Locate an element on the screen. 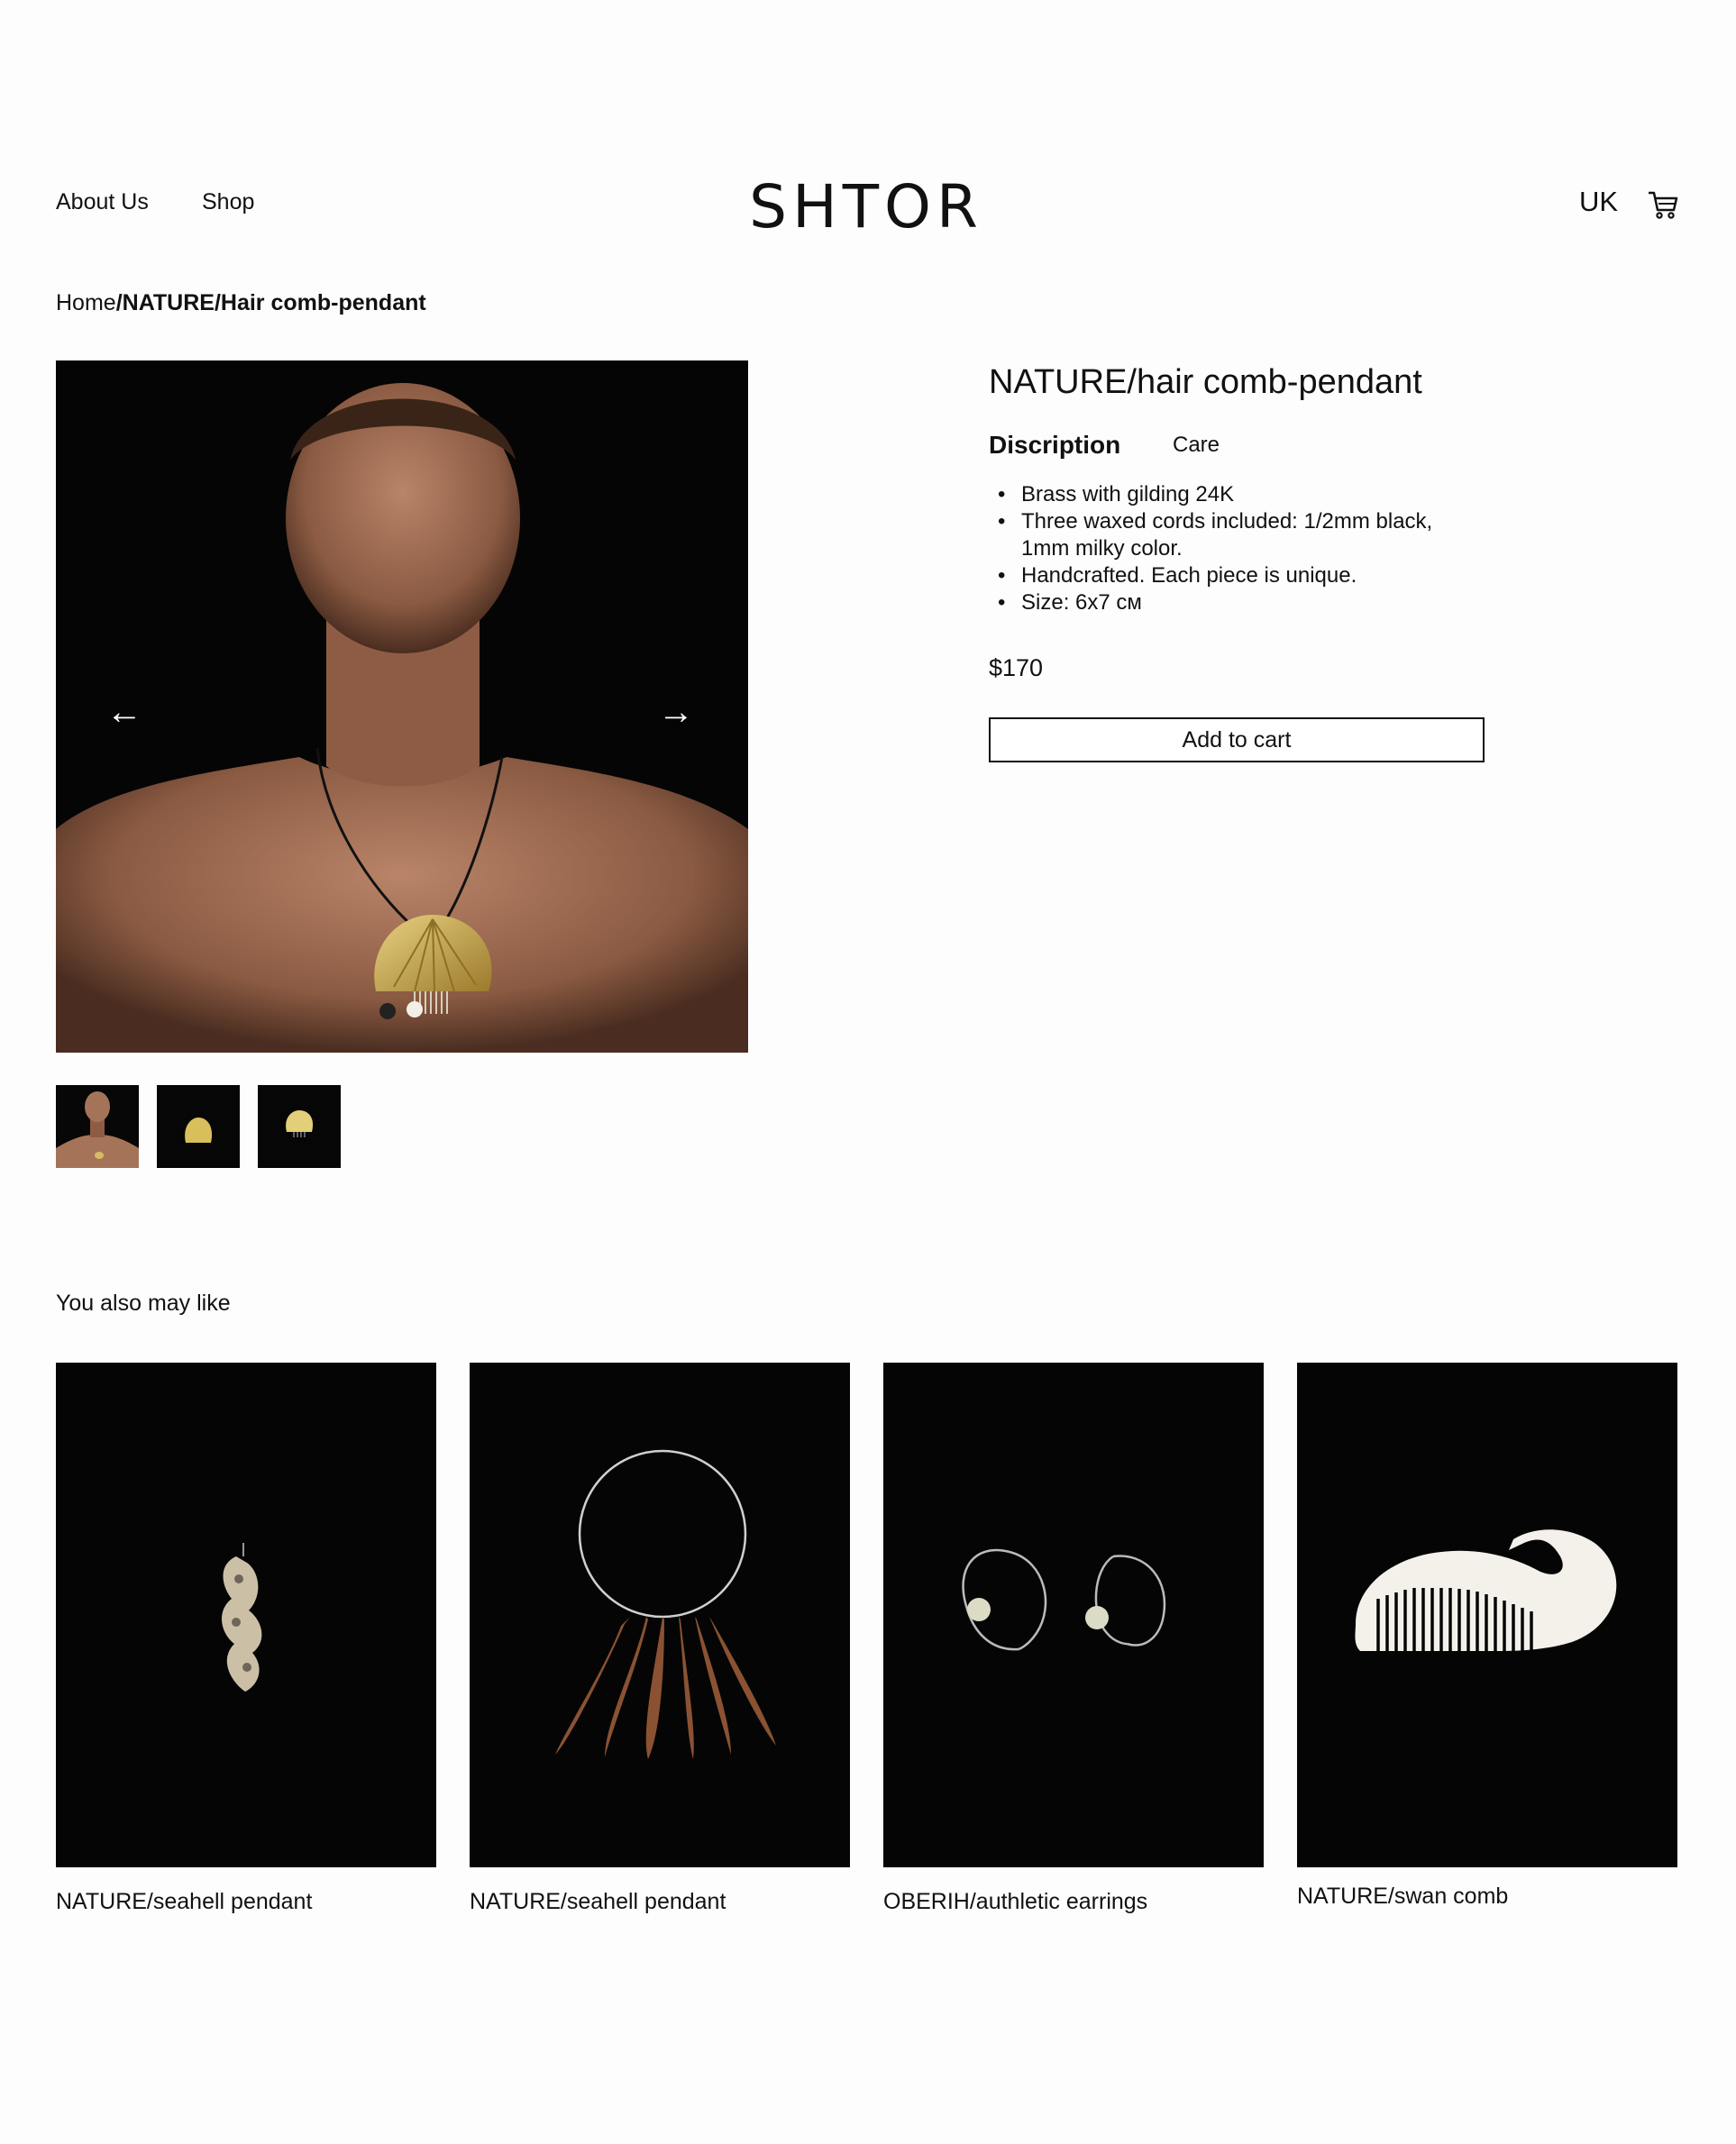  description-item: Size: 6x7 см is located at coordinates (1250, 602).